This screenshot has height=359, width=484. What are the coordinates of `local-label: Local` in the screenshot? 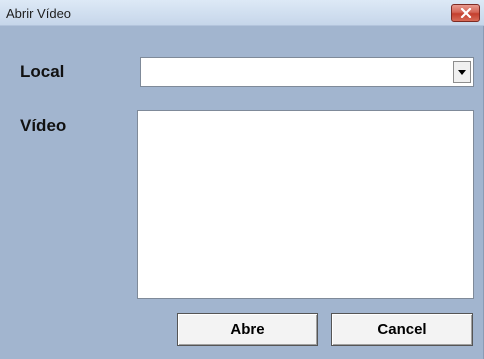 It's located at (42, 71).